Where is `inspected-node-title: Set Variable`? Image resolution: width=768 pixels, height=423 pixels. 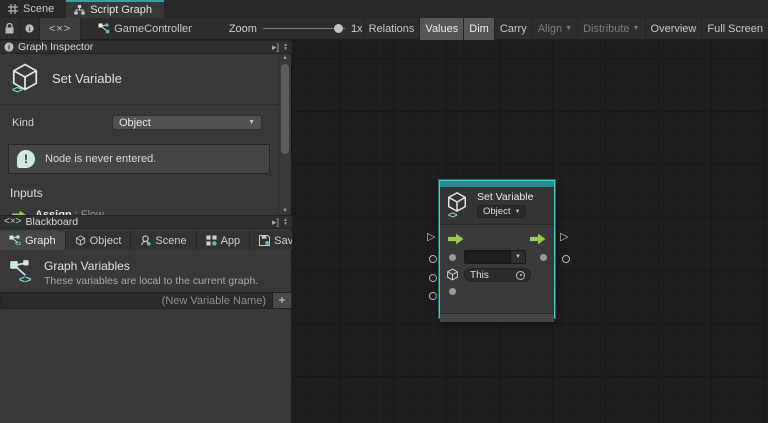 inspected-node-title: Set Variable is located at coordinates (87, 78).